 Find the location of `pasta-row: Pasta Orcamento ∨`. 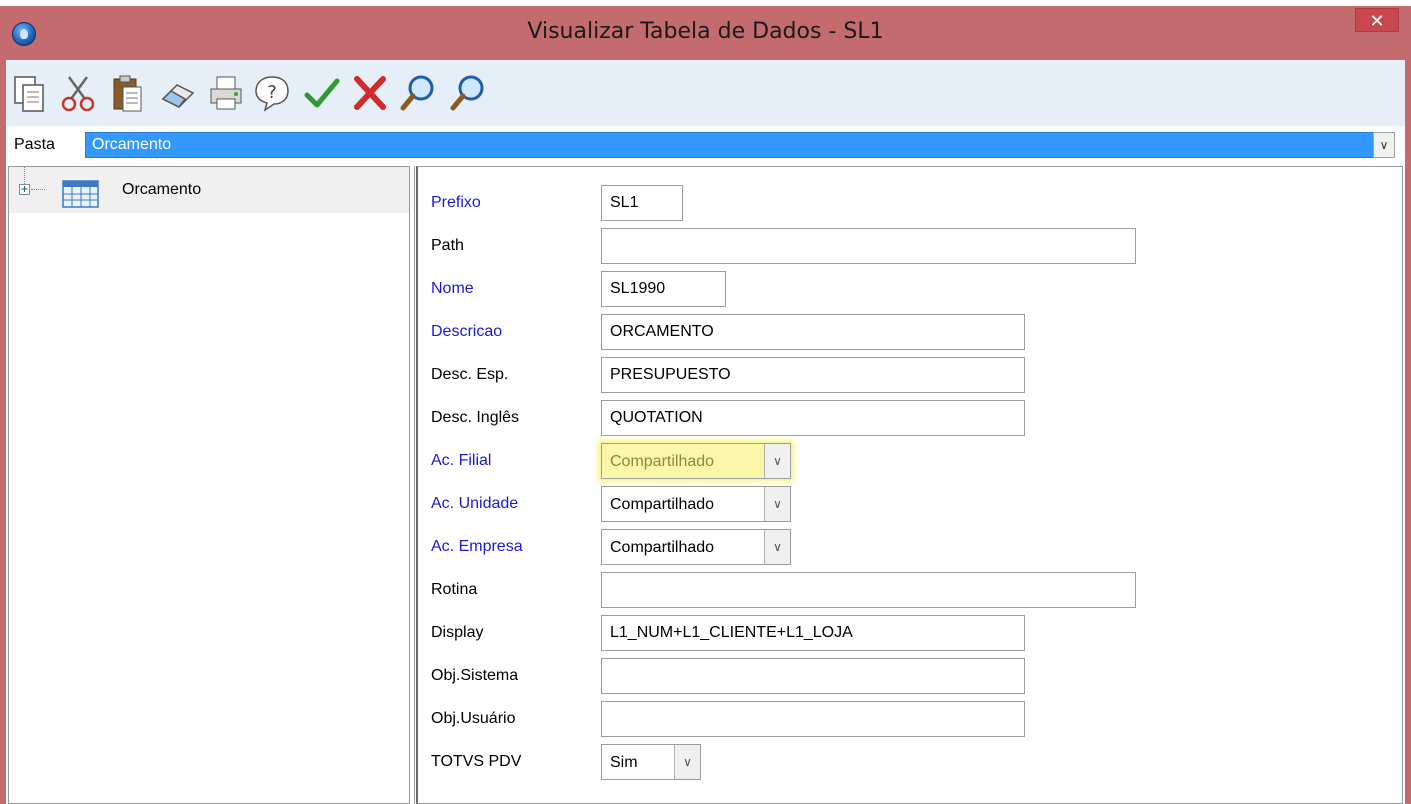

pasta-row: Pasta Orcamento ∨ is located at coordinates (705, 144).